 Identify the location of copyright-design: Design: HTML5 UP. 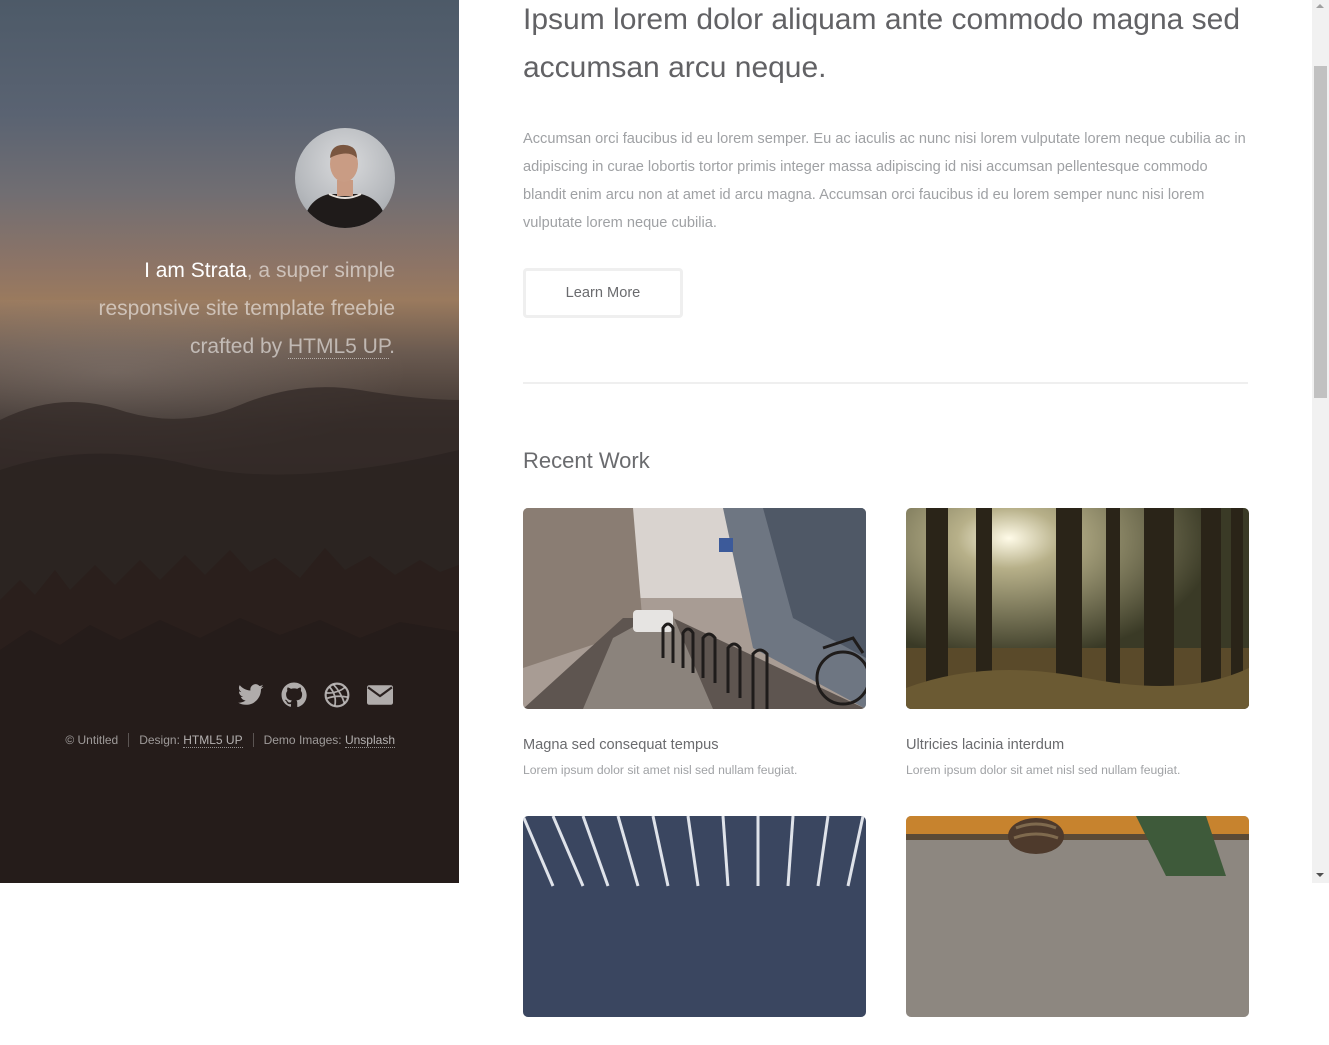
(190, 740).